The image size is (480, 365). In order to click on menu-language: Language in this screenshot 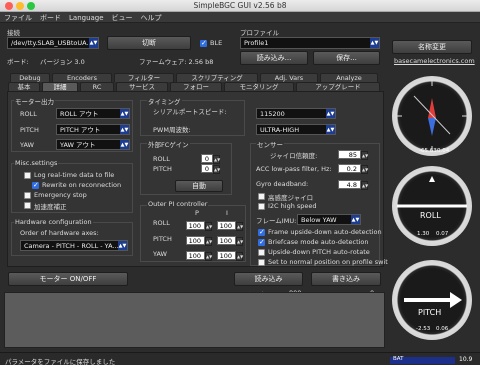, I will do `click(86, 18)`.